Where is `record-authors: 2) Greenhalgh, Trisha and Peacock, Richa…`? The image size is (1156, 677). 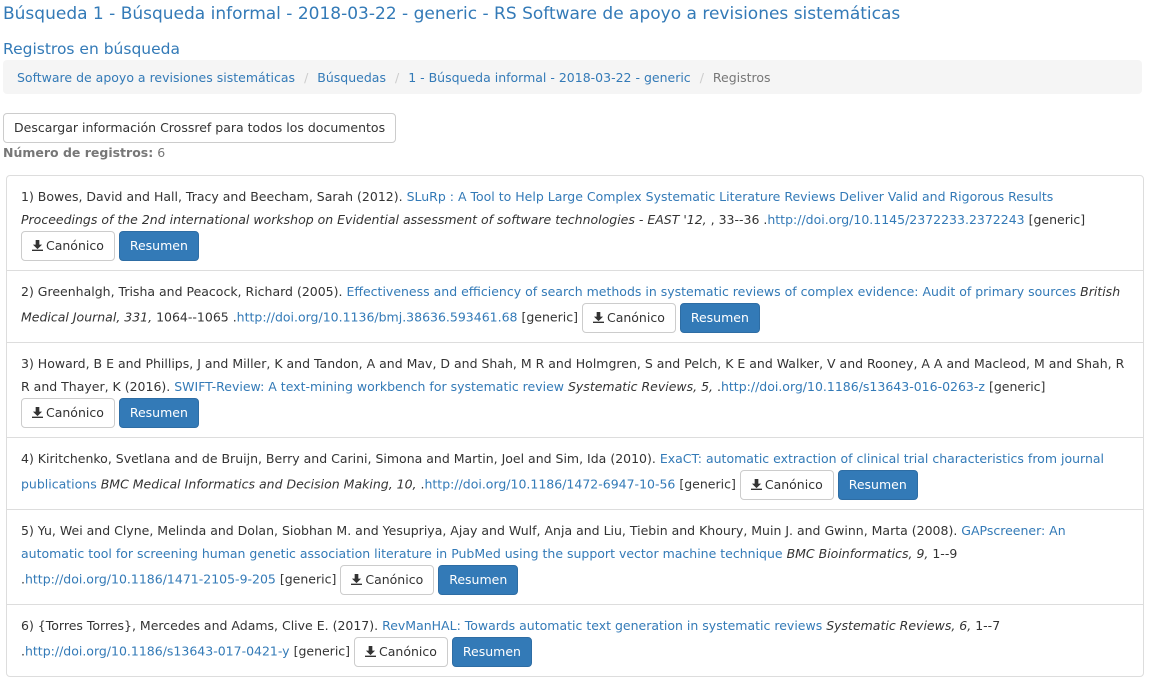 record-authors: 2) Greenhalgh, Trisha and Peacock, Richa… is located at coordinates (184, 291).